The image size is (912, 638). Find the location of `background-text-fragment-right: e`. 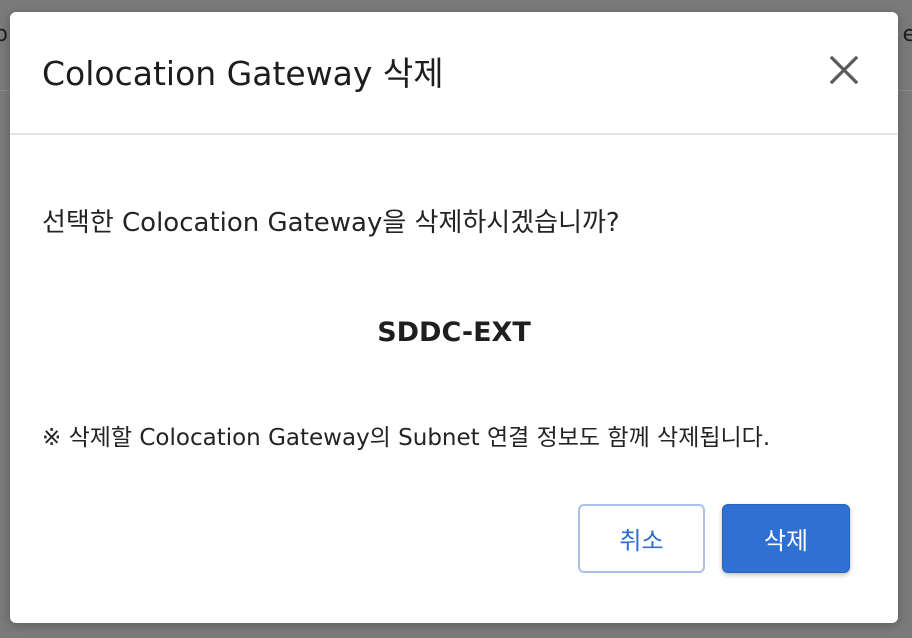

background-text-fragment-right: e is located at coordinates (907, 34).